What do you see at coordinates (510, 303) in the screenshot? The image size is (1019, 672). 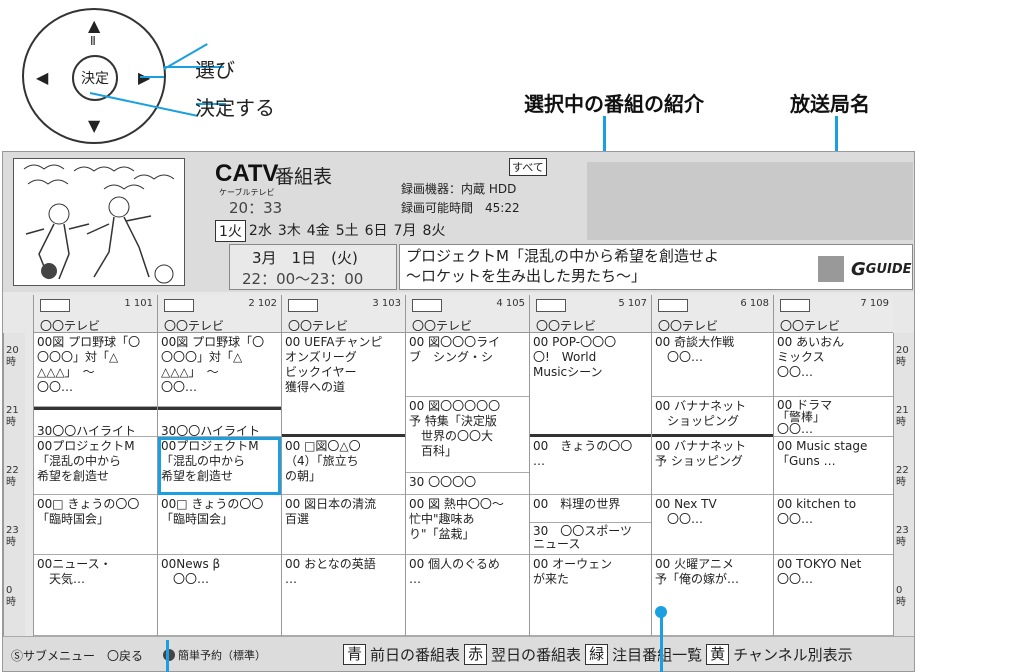 I see `channel-number: 4 105` at bounding box center [510, 303].